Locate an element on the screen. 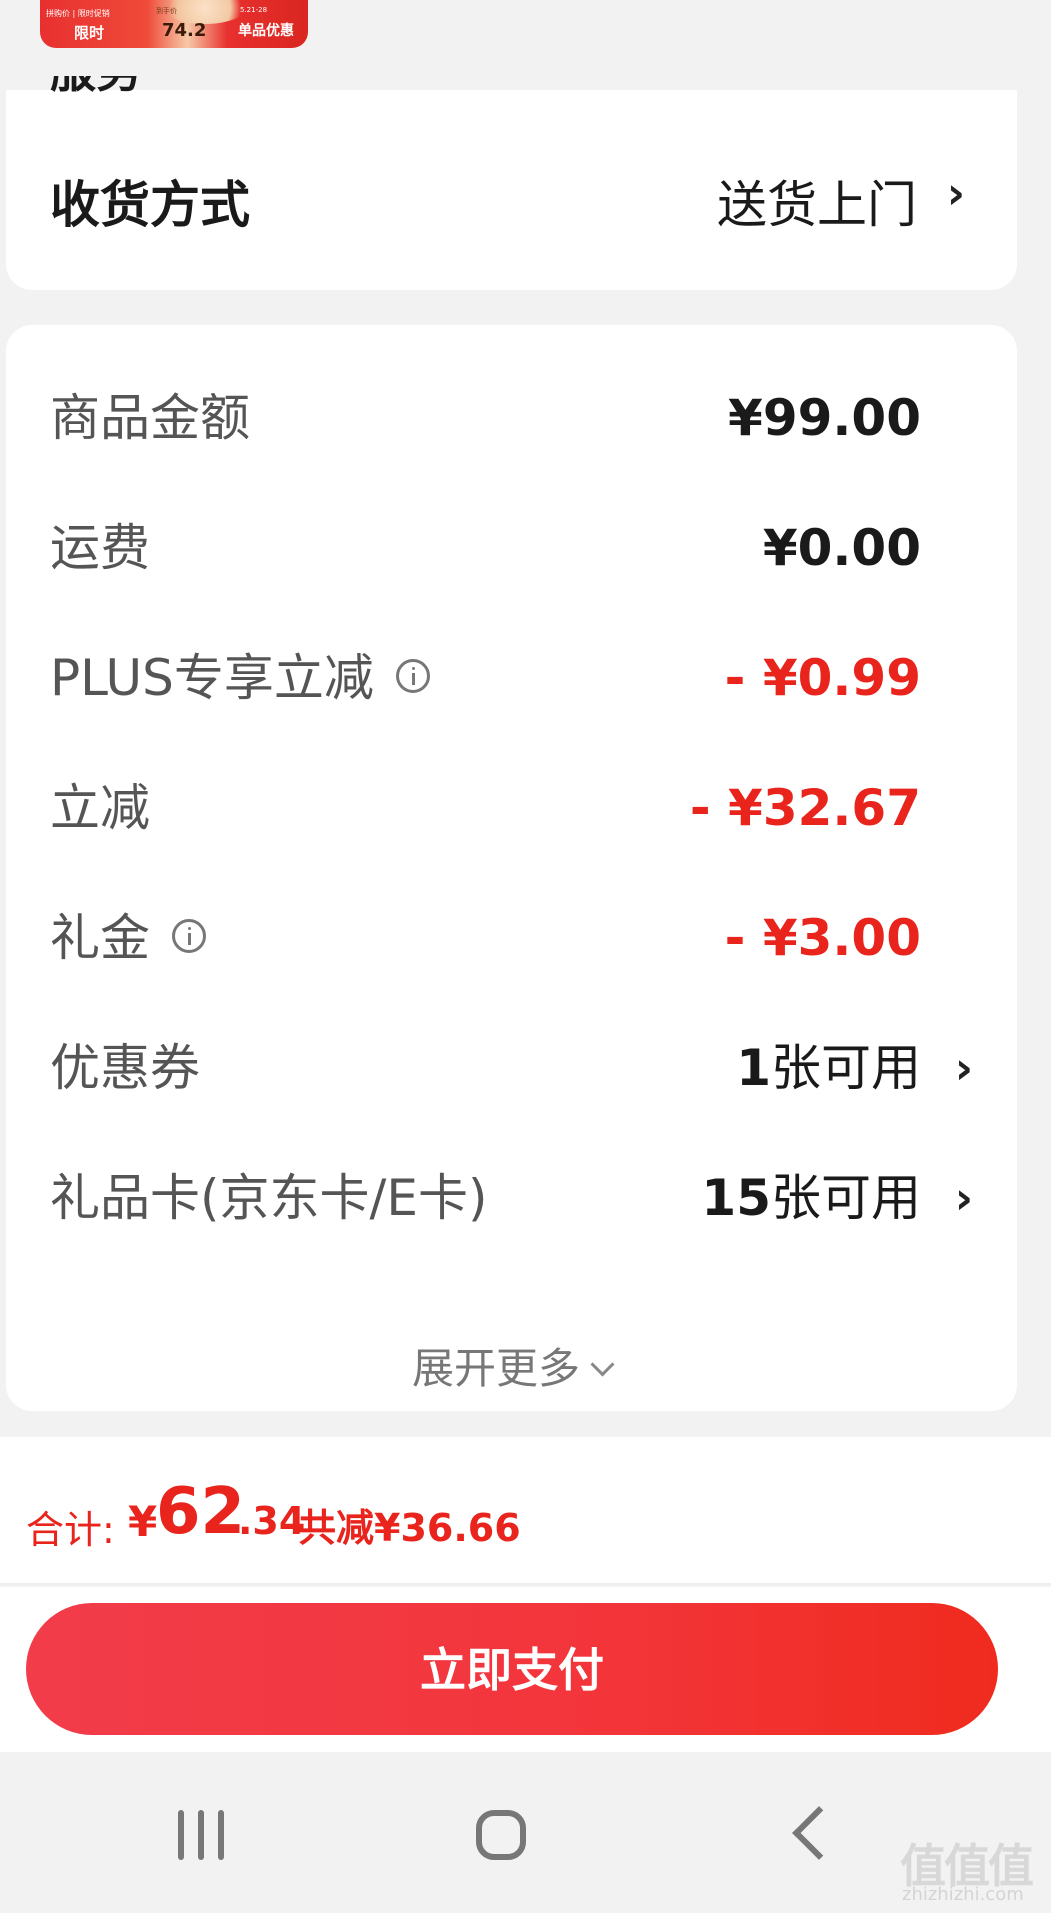 This screenshot has width=1051, height=1913. total-amount-integer: 62 is located at coordinates (201, 1512).